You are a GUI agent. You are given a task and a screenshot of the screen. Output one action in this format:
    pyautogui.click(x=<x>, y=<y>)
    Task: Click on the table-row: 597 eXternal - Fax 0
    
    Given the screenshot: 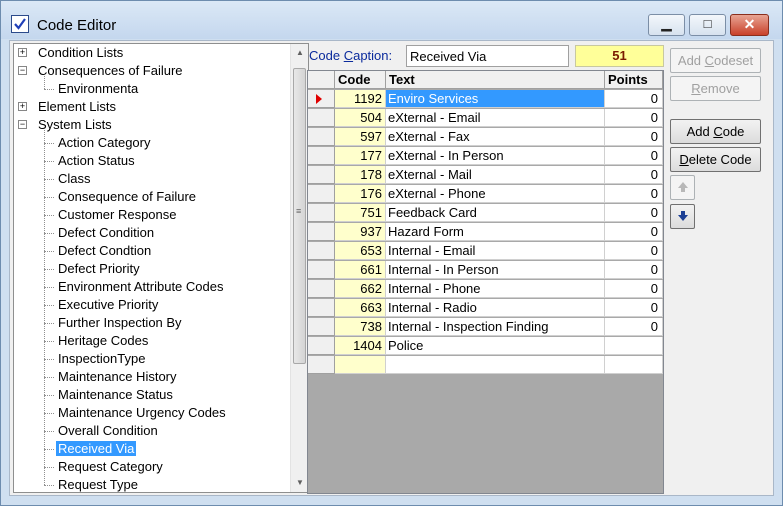 What is the action you would take?
    pyautogui.click(x=485, y=137)
    